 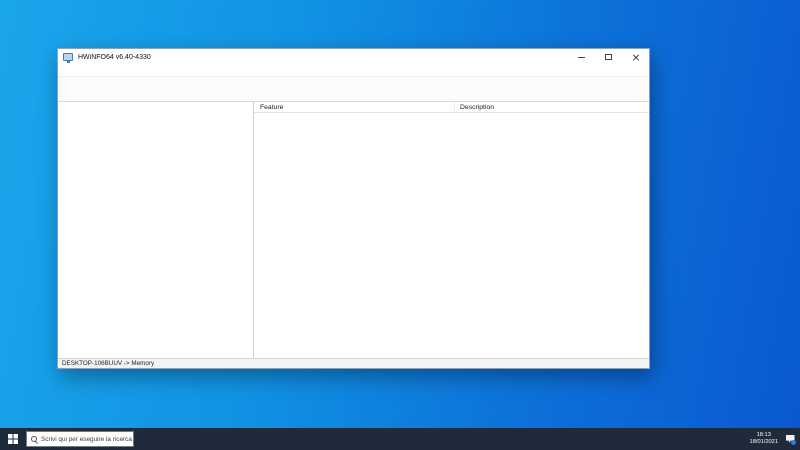 I want to click on window-titlebar: HWiNFO64 v6.40-4330, so click(x=353, y=57).